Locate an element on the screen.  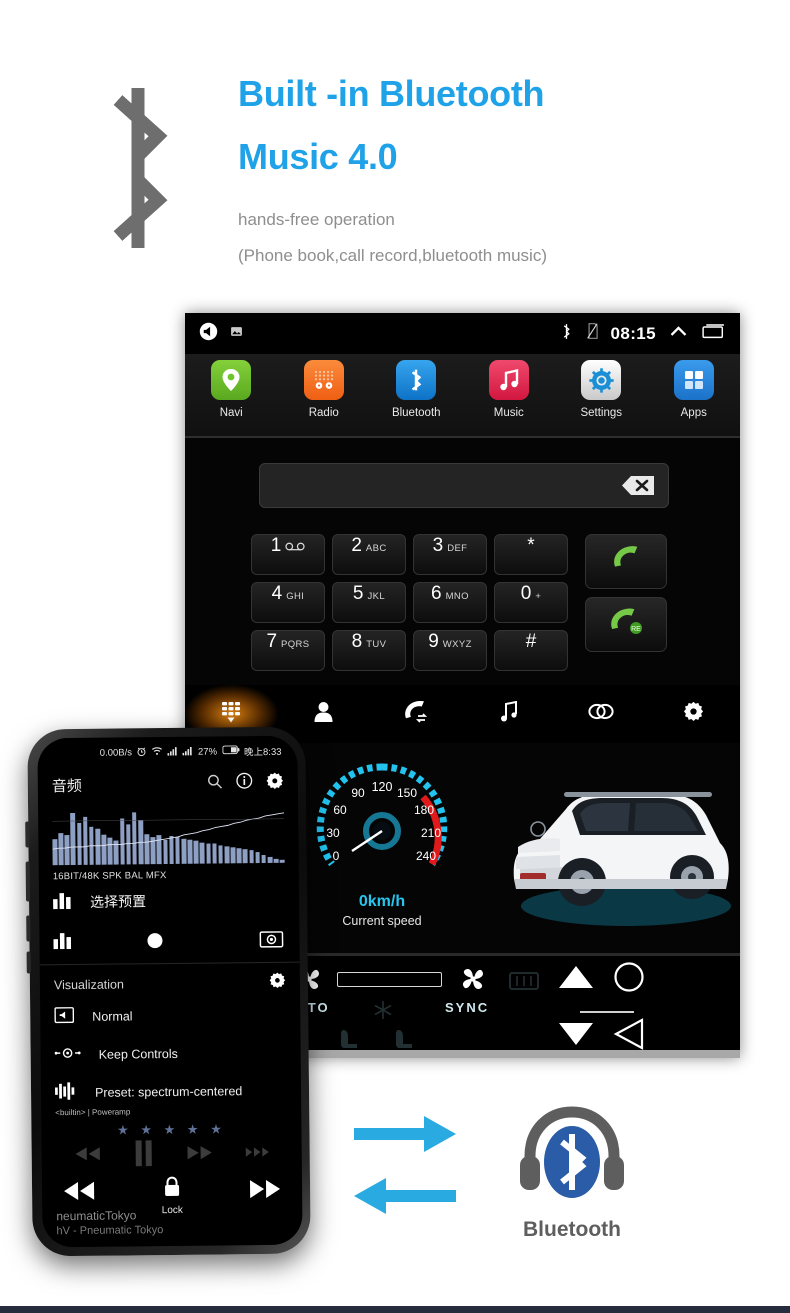
key-0: 0 + is located at coordinates (531, 602).